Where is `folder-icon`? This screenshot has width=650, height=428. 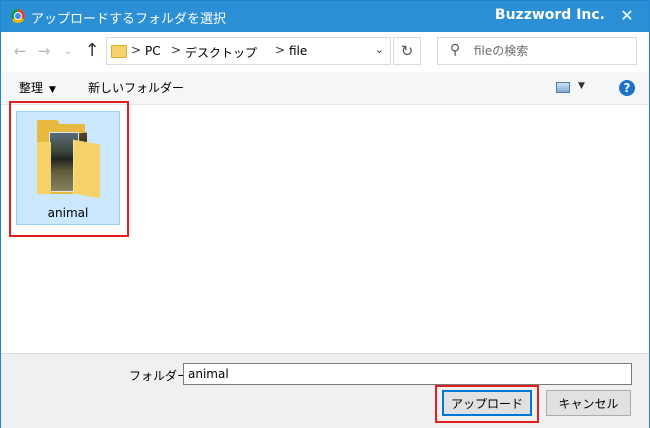
folder-icon is located at coordinates (119, 51).